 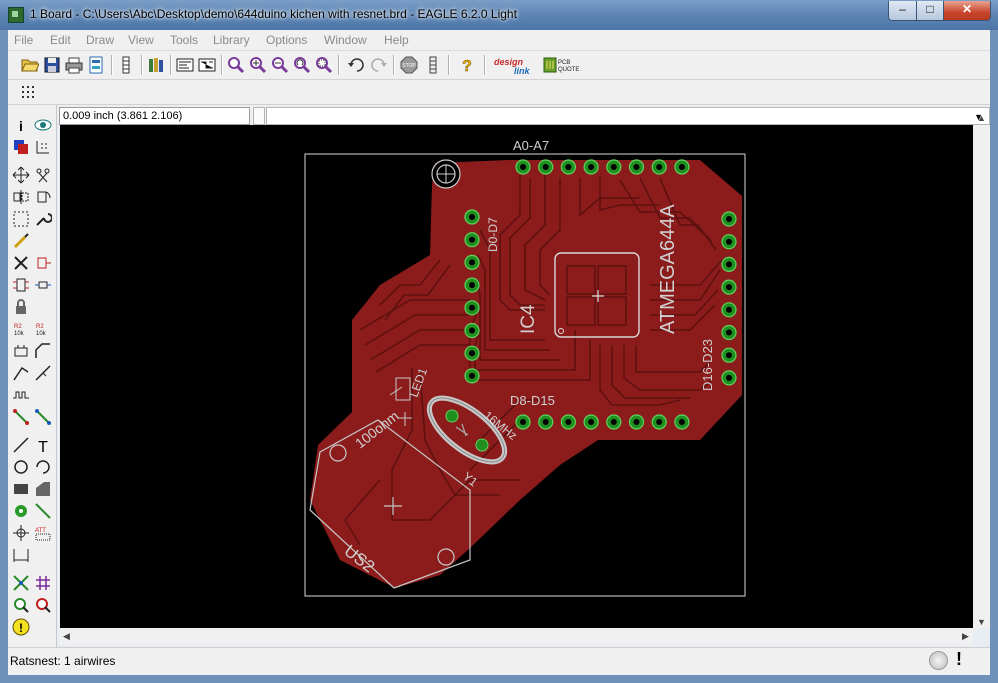 I want to click on display-icon, so click(x=21, y=147).